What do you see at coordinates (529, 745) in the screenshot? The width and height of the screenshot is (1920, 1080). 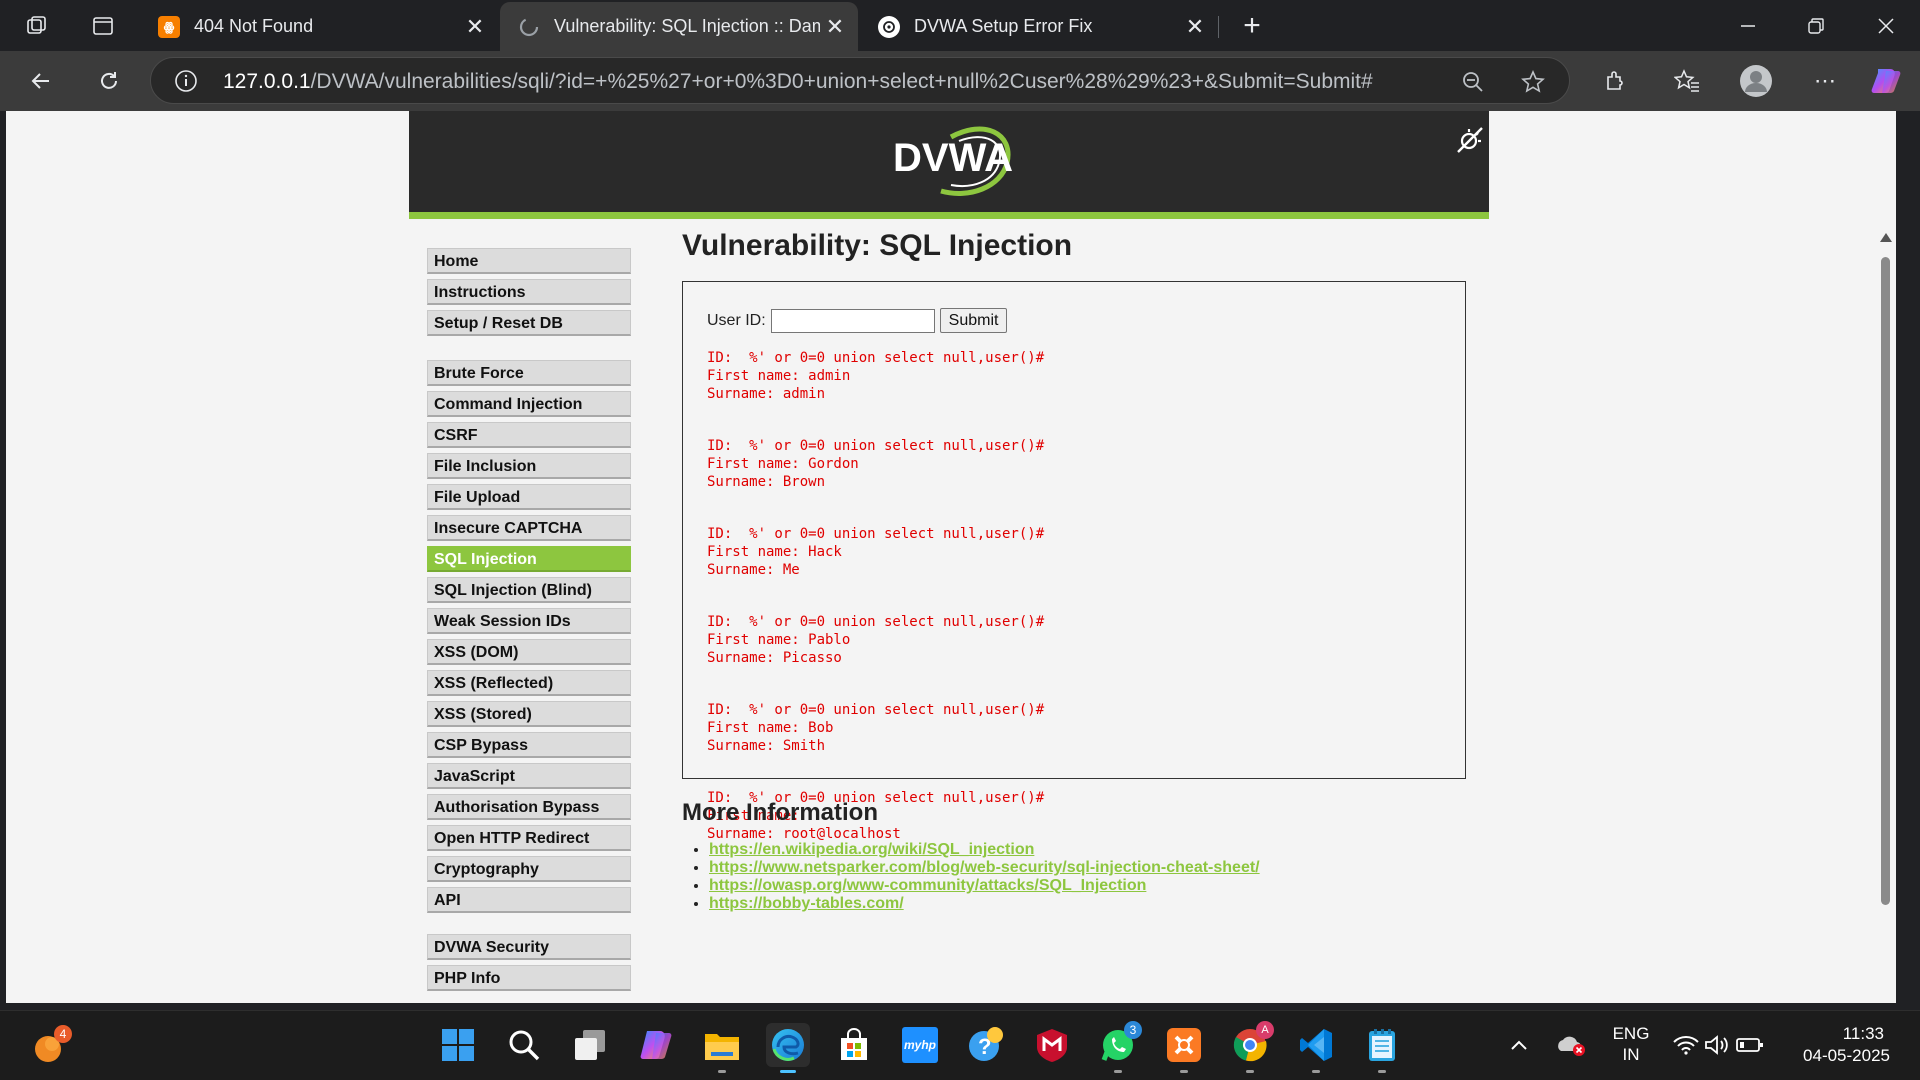 I see `menu-item-csp-bypass: CSP Bypass` at bounding box center [529, 745].